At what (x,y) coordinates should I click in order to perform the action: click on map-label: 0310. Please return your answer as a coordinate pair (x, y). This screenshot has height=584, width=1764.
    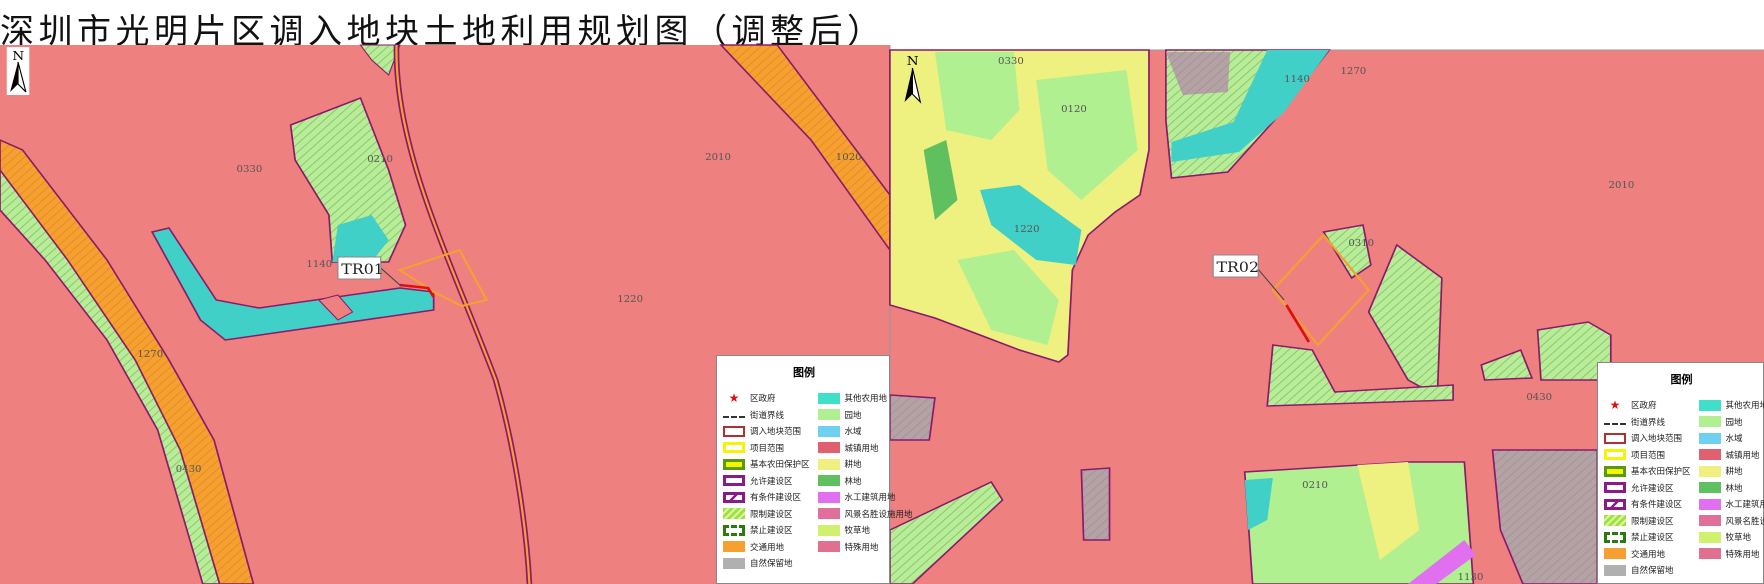
    Looking at the image, I should click on (1361, 243).